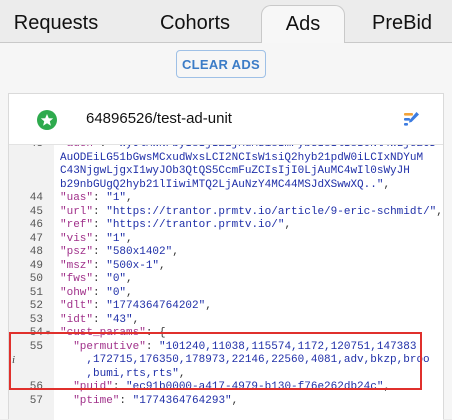 The height and width of the screenshot is (420, 452). I want to click on tab-prebid: PreBid, so click(402, 24).